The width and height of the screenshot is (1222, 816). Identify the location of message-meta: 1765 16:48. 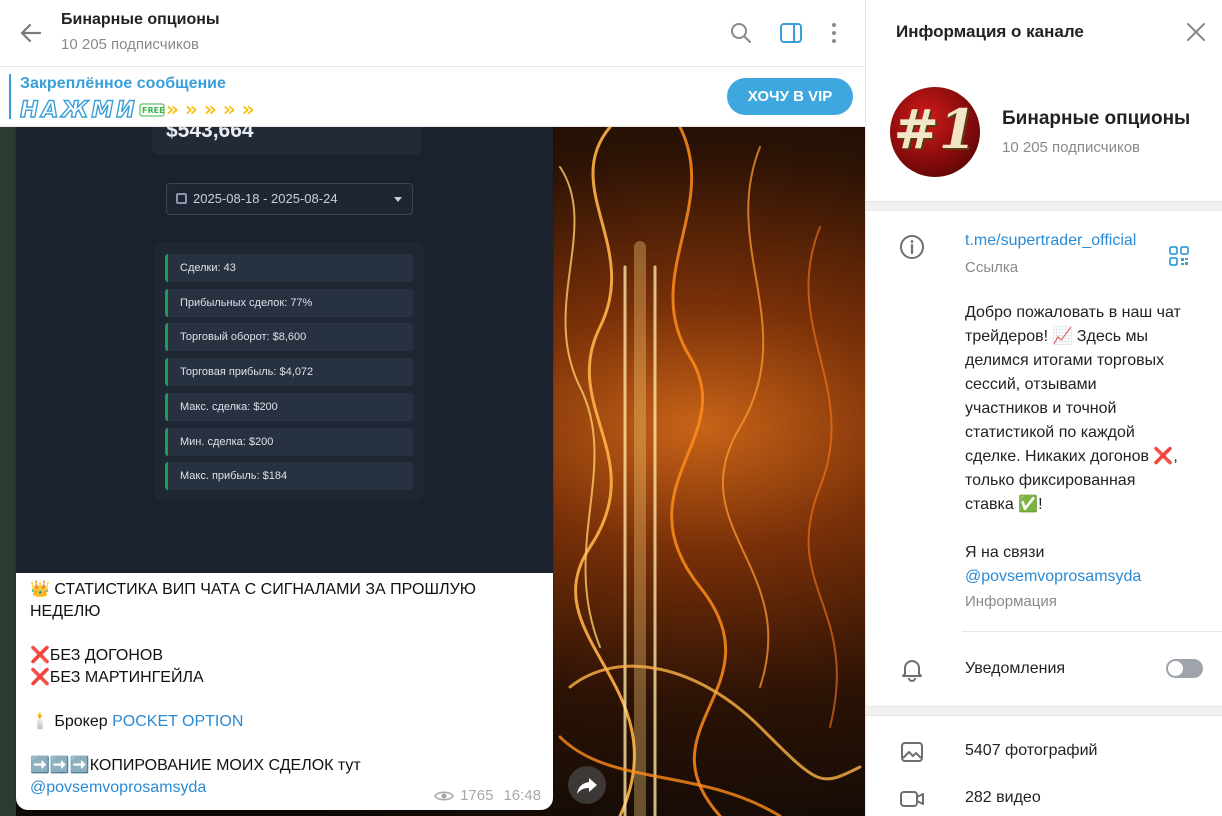
(487, 795).